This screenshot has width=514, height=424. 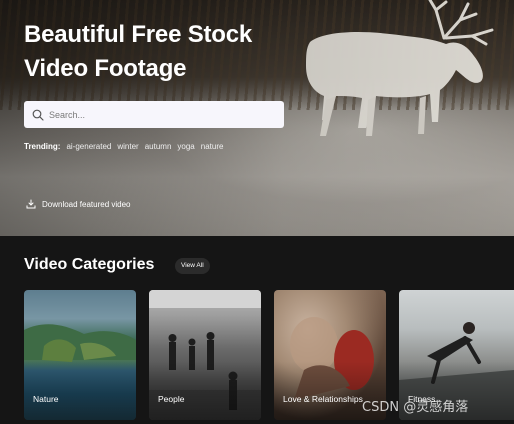 I want to click on trending-tag-autumn: autumn, so click(x=158, y=146).